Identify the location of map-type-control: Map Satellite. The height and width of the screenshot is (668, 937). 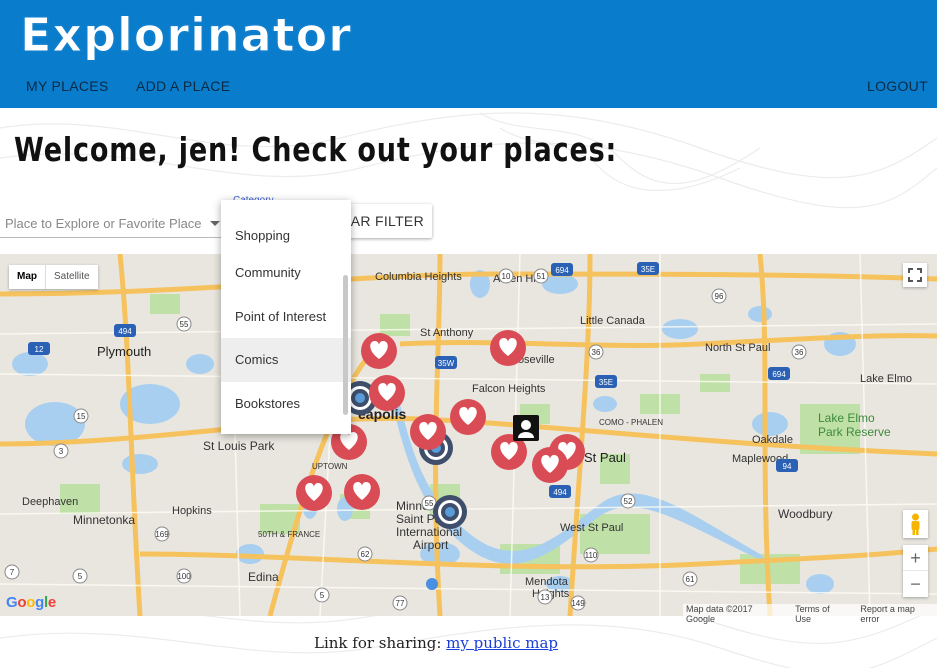
(53, 277).